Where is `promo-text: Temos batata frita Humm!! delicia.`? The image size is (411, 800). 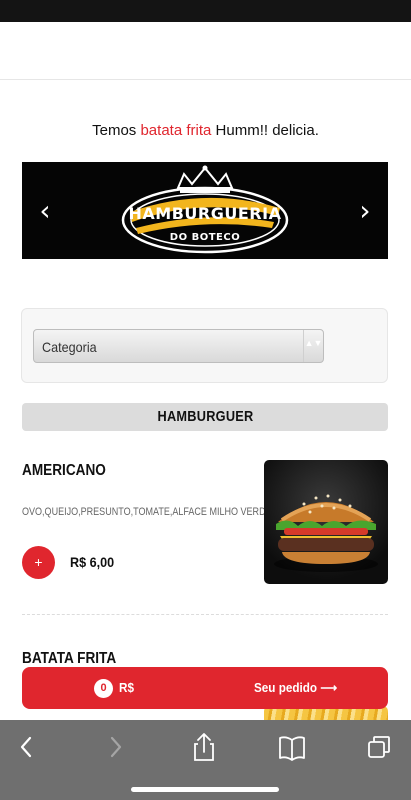
promo-text: Temos batata frita Humm!! delicia. is located at coordinates (205, 130).